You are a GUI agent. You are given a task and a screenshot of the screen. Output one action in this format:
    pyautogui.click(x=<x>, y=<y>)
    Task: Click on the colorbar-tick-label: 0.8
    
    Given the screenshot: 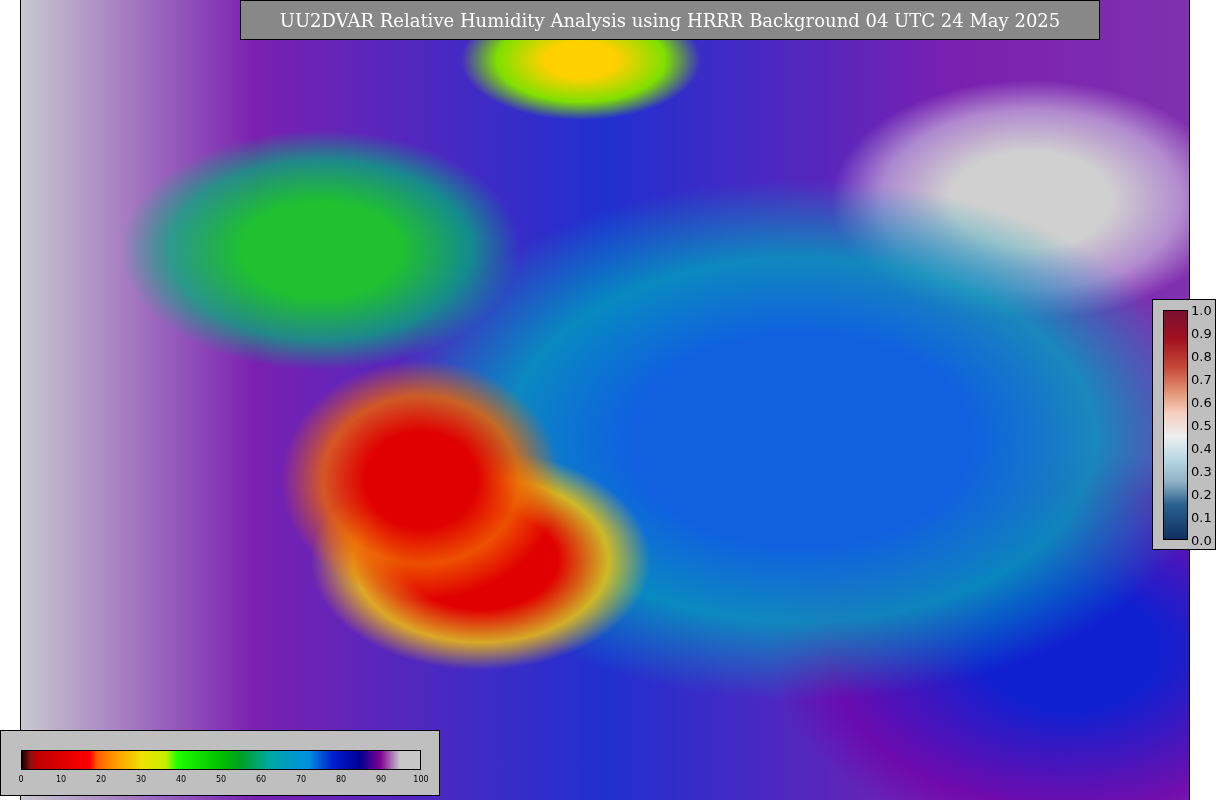 What is the action you would take?
    pyautogui.click(x=1201, y=356)
    